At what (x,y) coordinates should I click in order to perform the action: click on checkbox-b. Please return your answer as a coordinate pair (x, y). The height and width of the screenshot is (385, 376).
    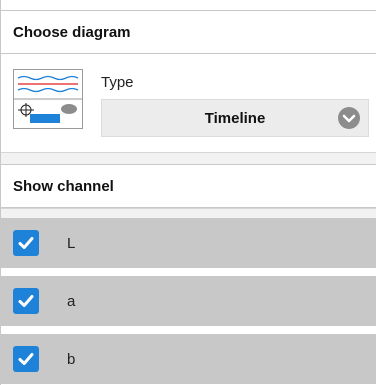
    Looking at the image, I should click on (26, 359).